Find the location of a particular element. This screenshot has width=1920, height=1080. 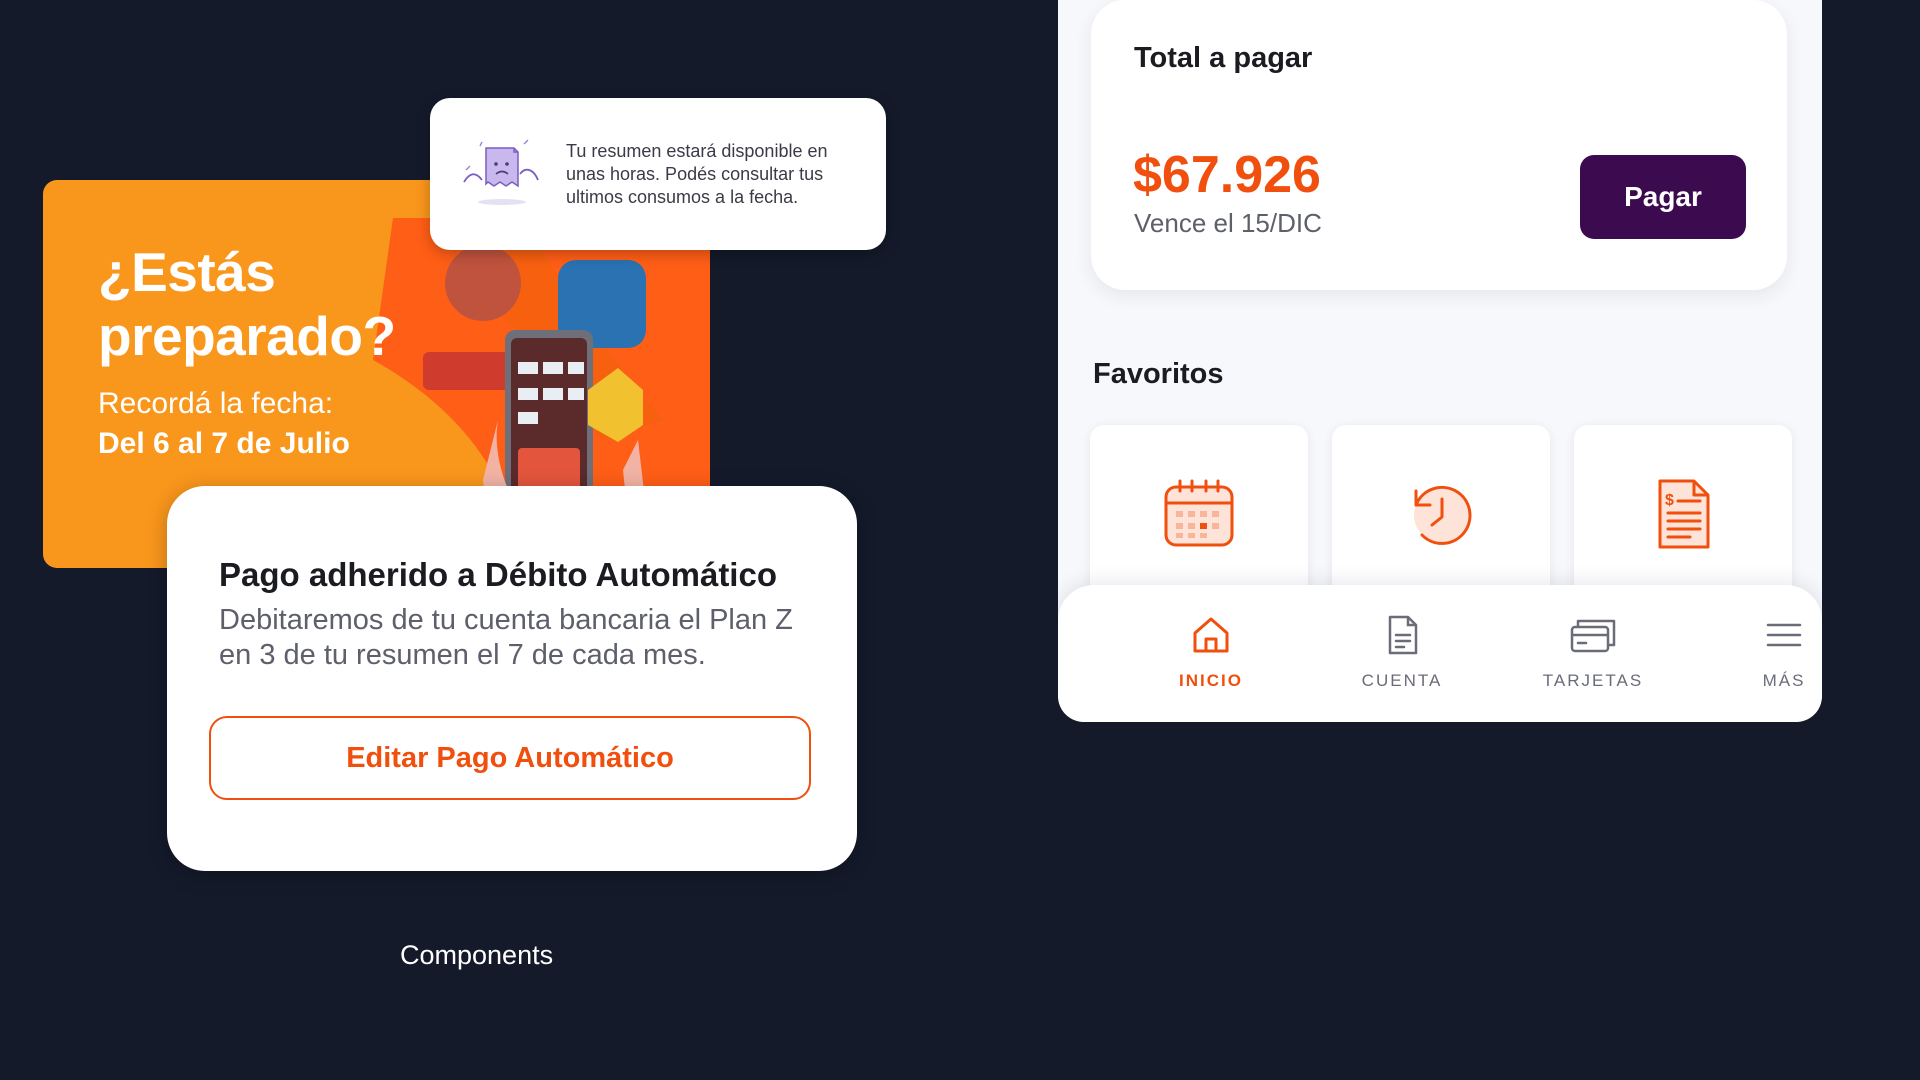

calendar-icon is located at coordinates (1199, 513).